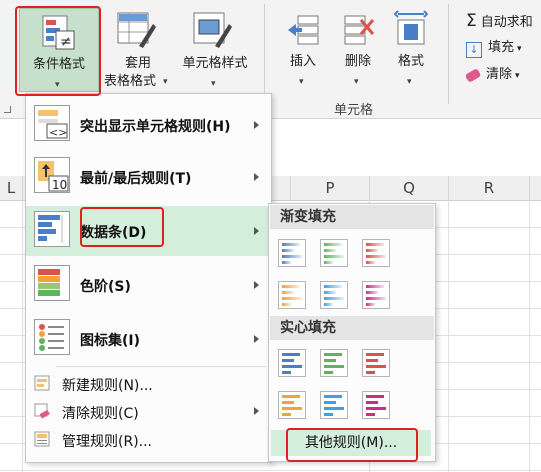  Describe the element at coordinates (42, 439) in the screenshot. I see `manage-rules-icon` at that location.